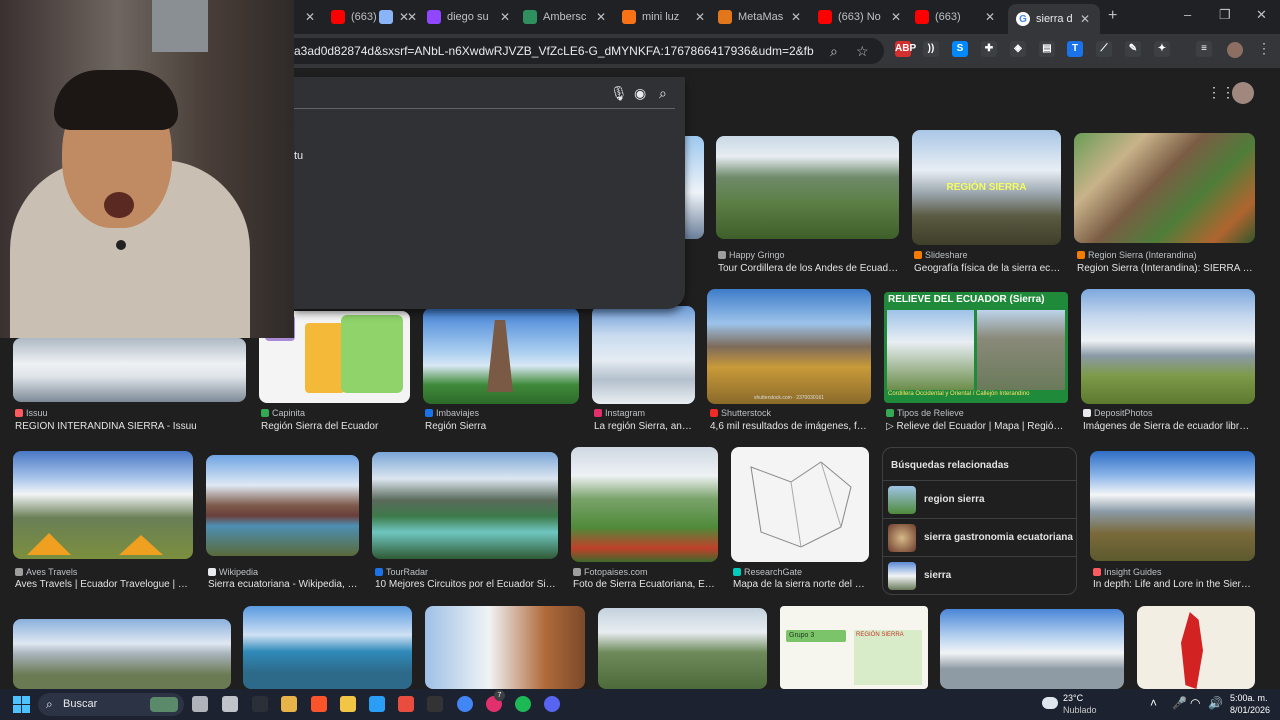  What do you see at coordinates (1080, 710) in the screenshot?
I see `weather-description: Nublado` at bounding box center [1080, 710].